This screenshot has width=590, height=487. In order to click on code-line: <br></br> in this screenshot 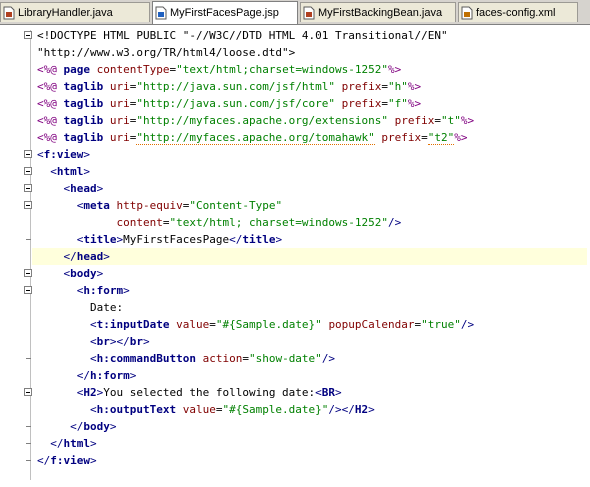, I will do `click(312, 341)`.